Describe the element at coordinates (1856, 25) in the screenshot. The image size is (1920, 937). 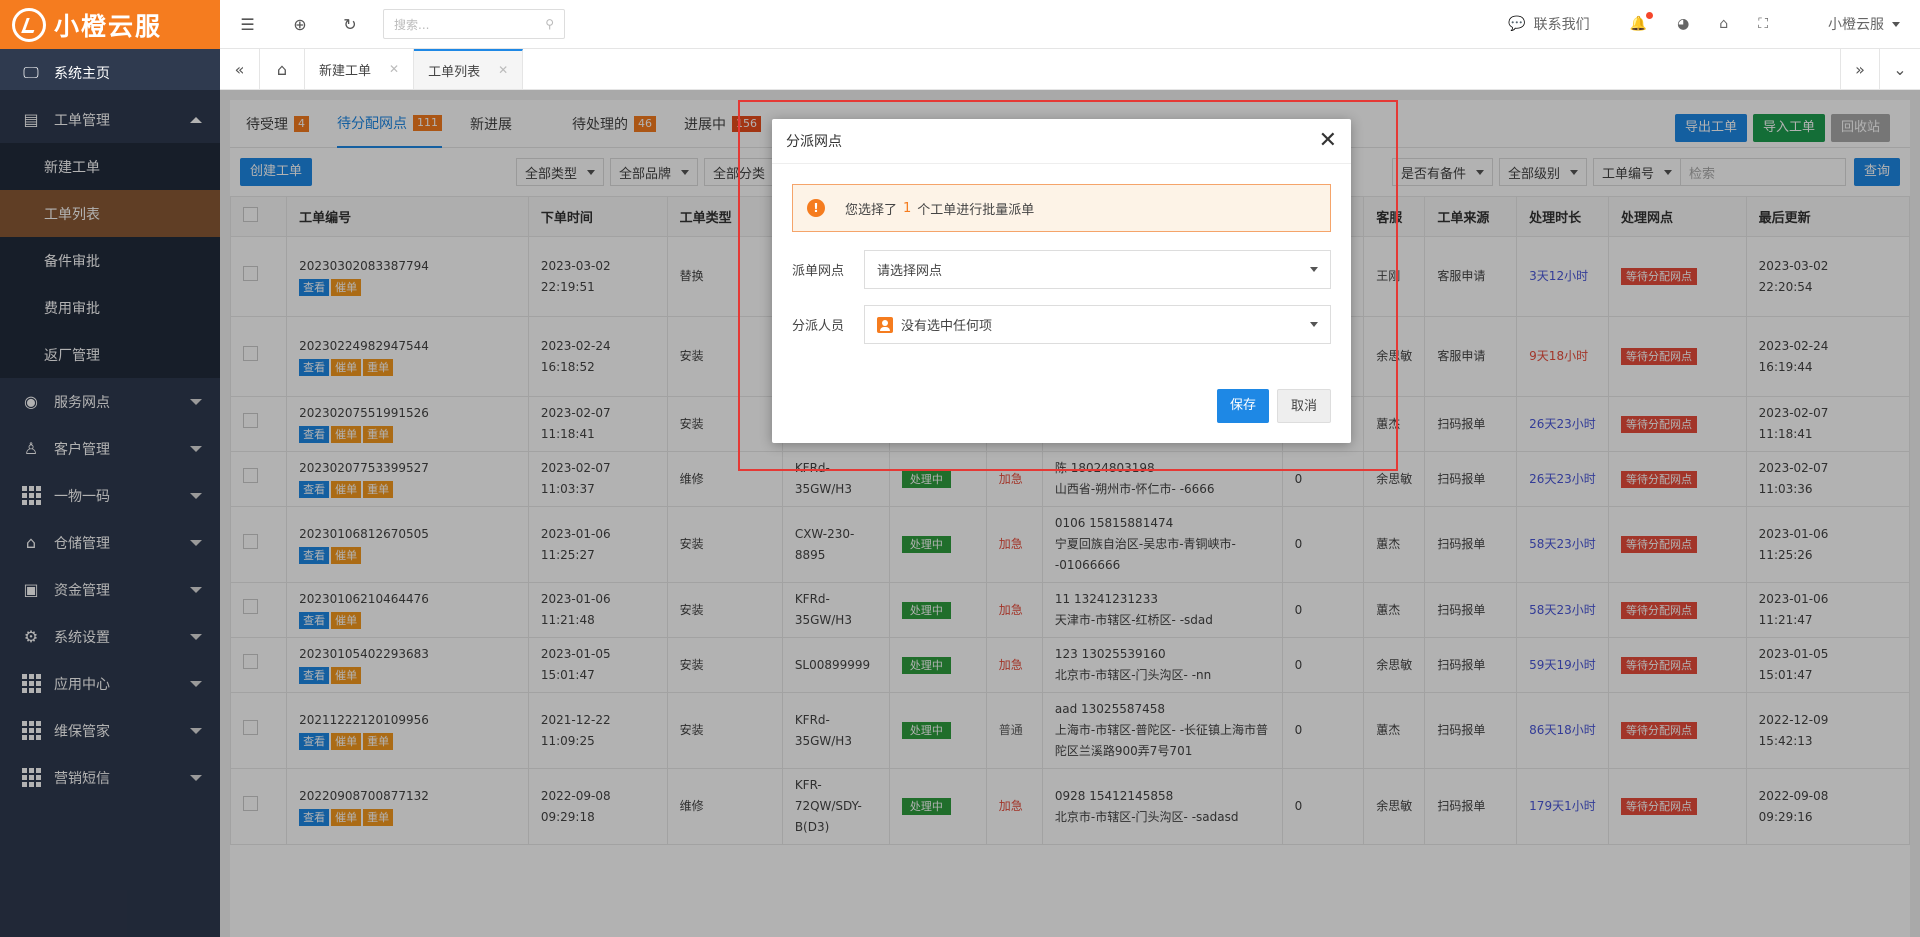
I see `user-name: 小橙云服` at that location.